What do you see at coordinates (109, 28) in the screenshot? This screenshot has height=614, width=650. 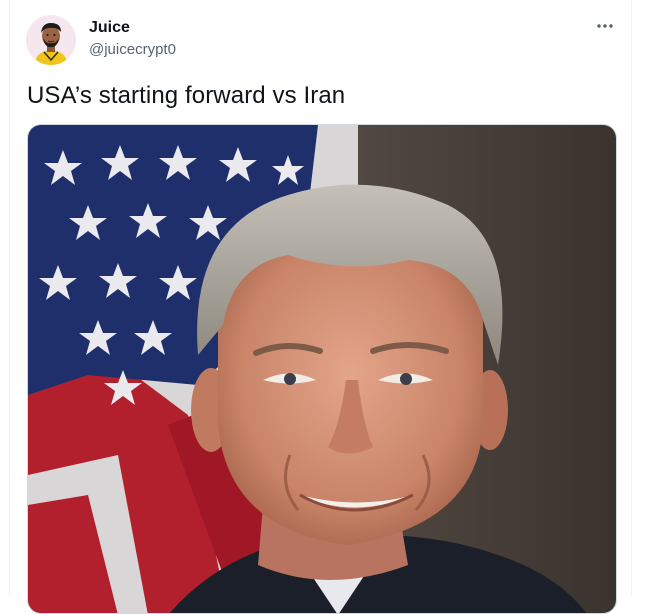 I see `author-name: Juice` at bounding box center [109, 28].